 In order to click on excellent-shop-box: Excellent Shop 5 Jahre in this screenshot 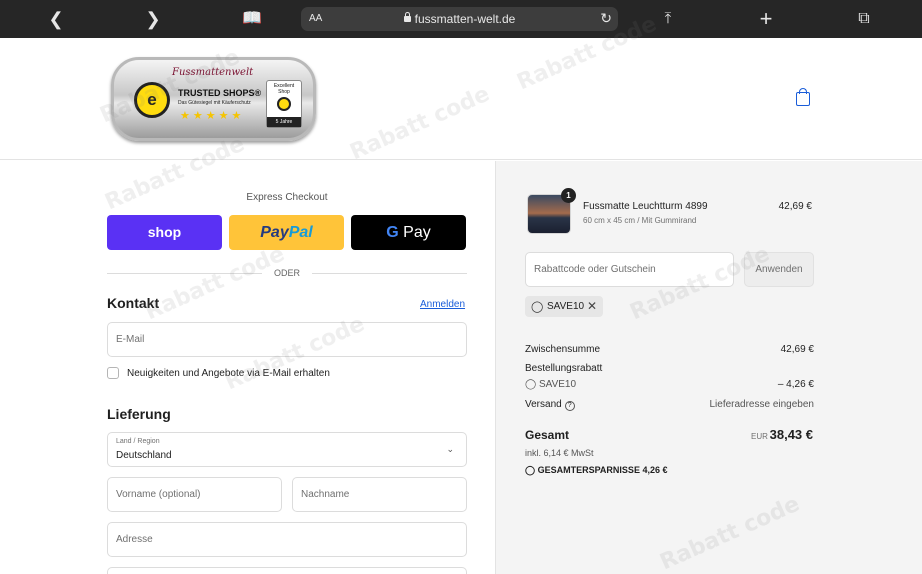, I will do `click(284, 104)`.